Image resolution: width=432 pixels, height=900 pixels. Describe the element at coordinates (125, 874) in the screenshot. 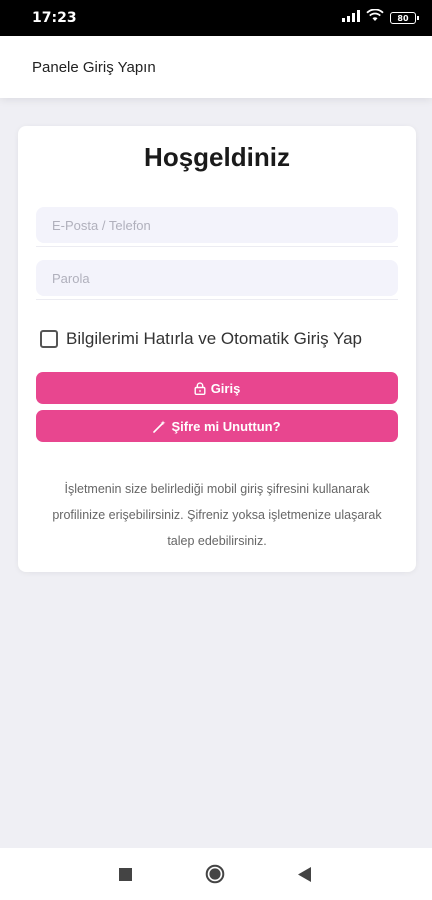

I see `recents-square-icon` at that location.